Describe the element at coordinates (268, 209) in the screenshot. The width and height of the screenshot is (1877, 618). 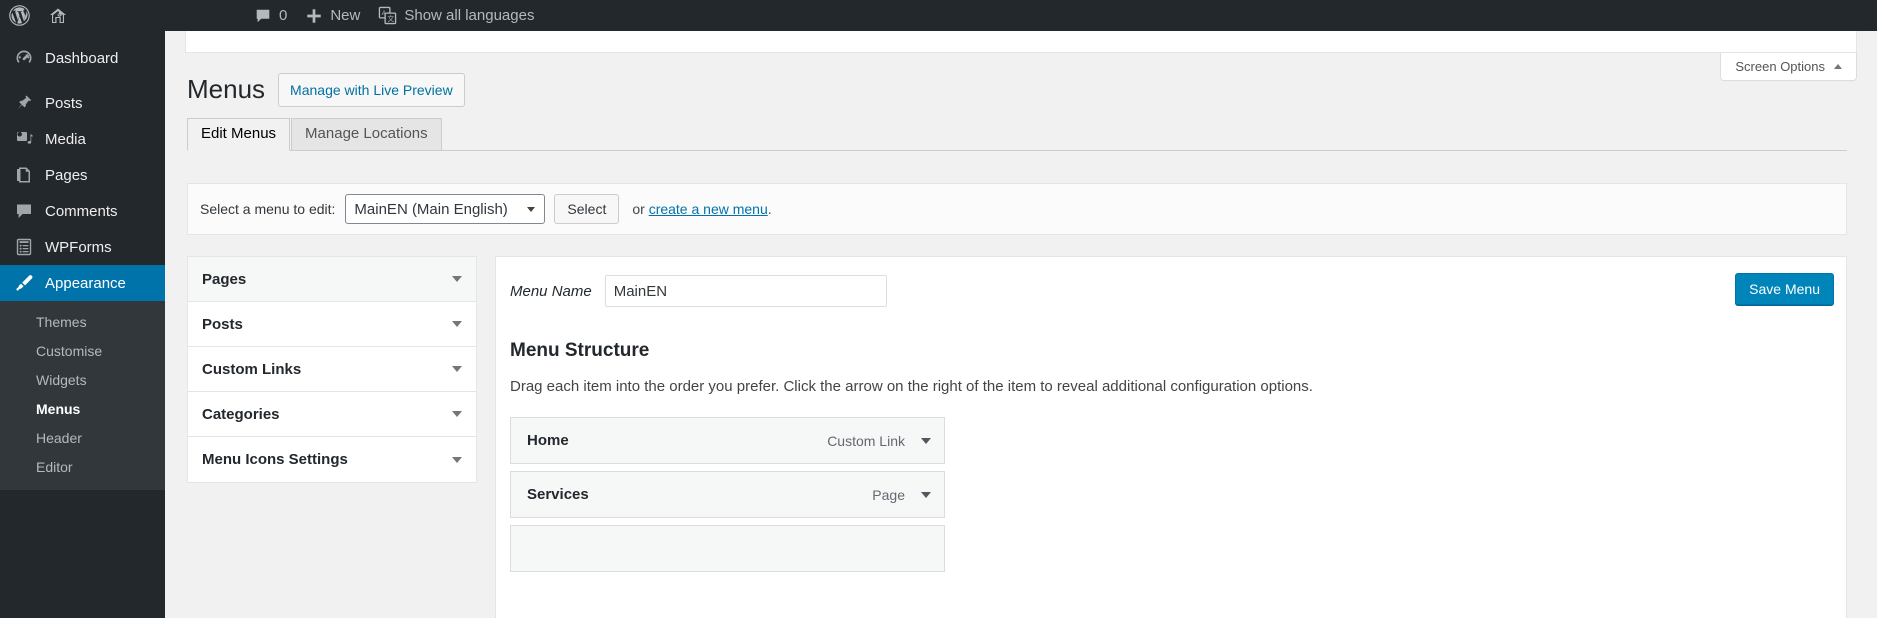
I see `select-menu-label: Select a menu to edit:` at that location.